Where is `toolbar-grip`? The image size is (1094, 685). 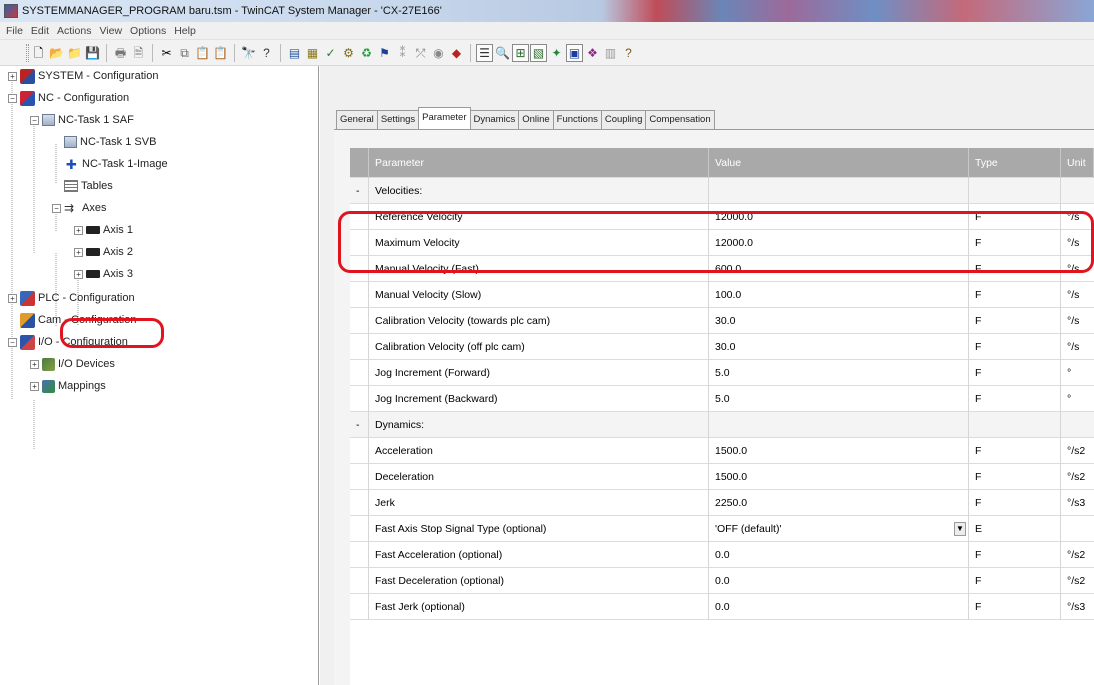 toolbar-grip is located at coordinates (27, 53).